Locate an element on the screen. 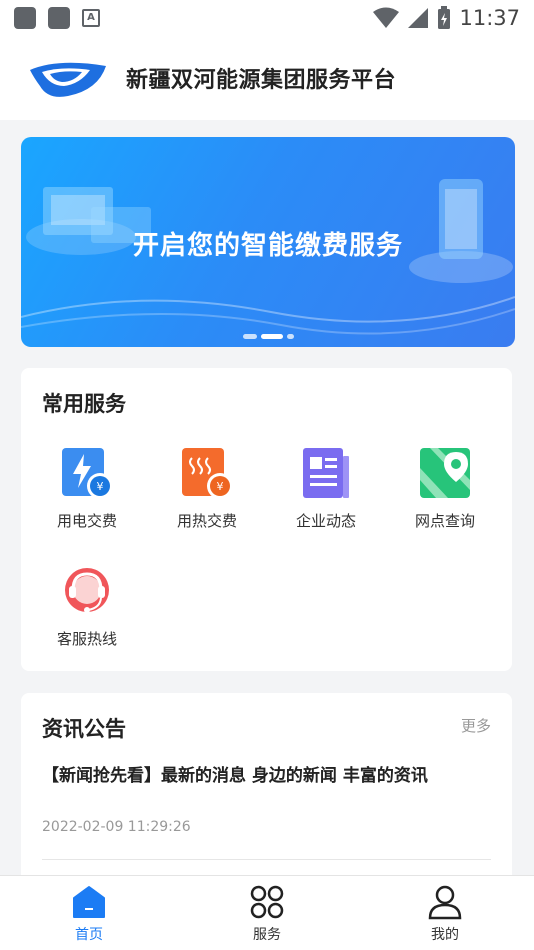 The width and height of the screenshot is (534, 950). service-outlet-query: 网点查询 is located at coordinates (445, 488).